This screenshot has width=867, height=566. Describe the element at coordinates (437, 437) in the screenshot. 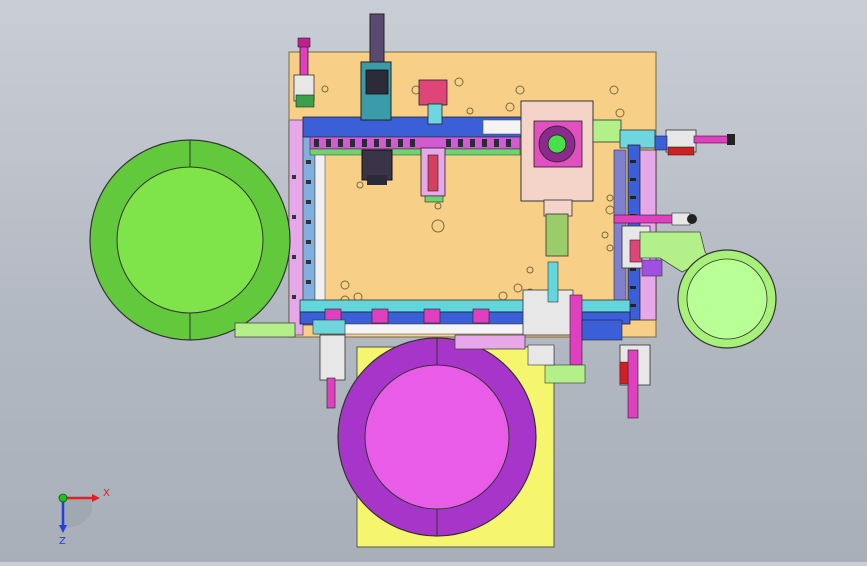

I see `bottom-bowl-inner` at that location.